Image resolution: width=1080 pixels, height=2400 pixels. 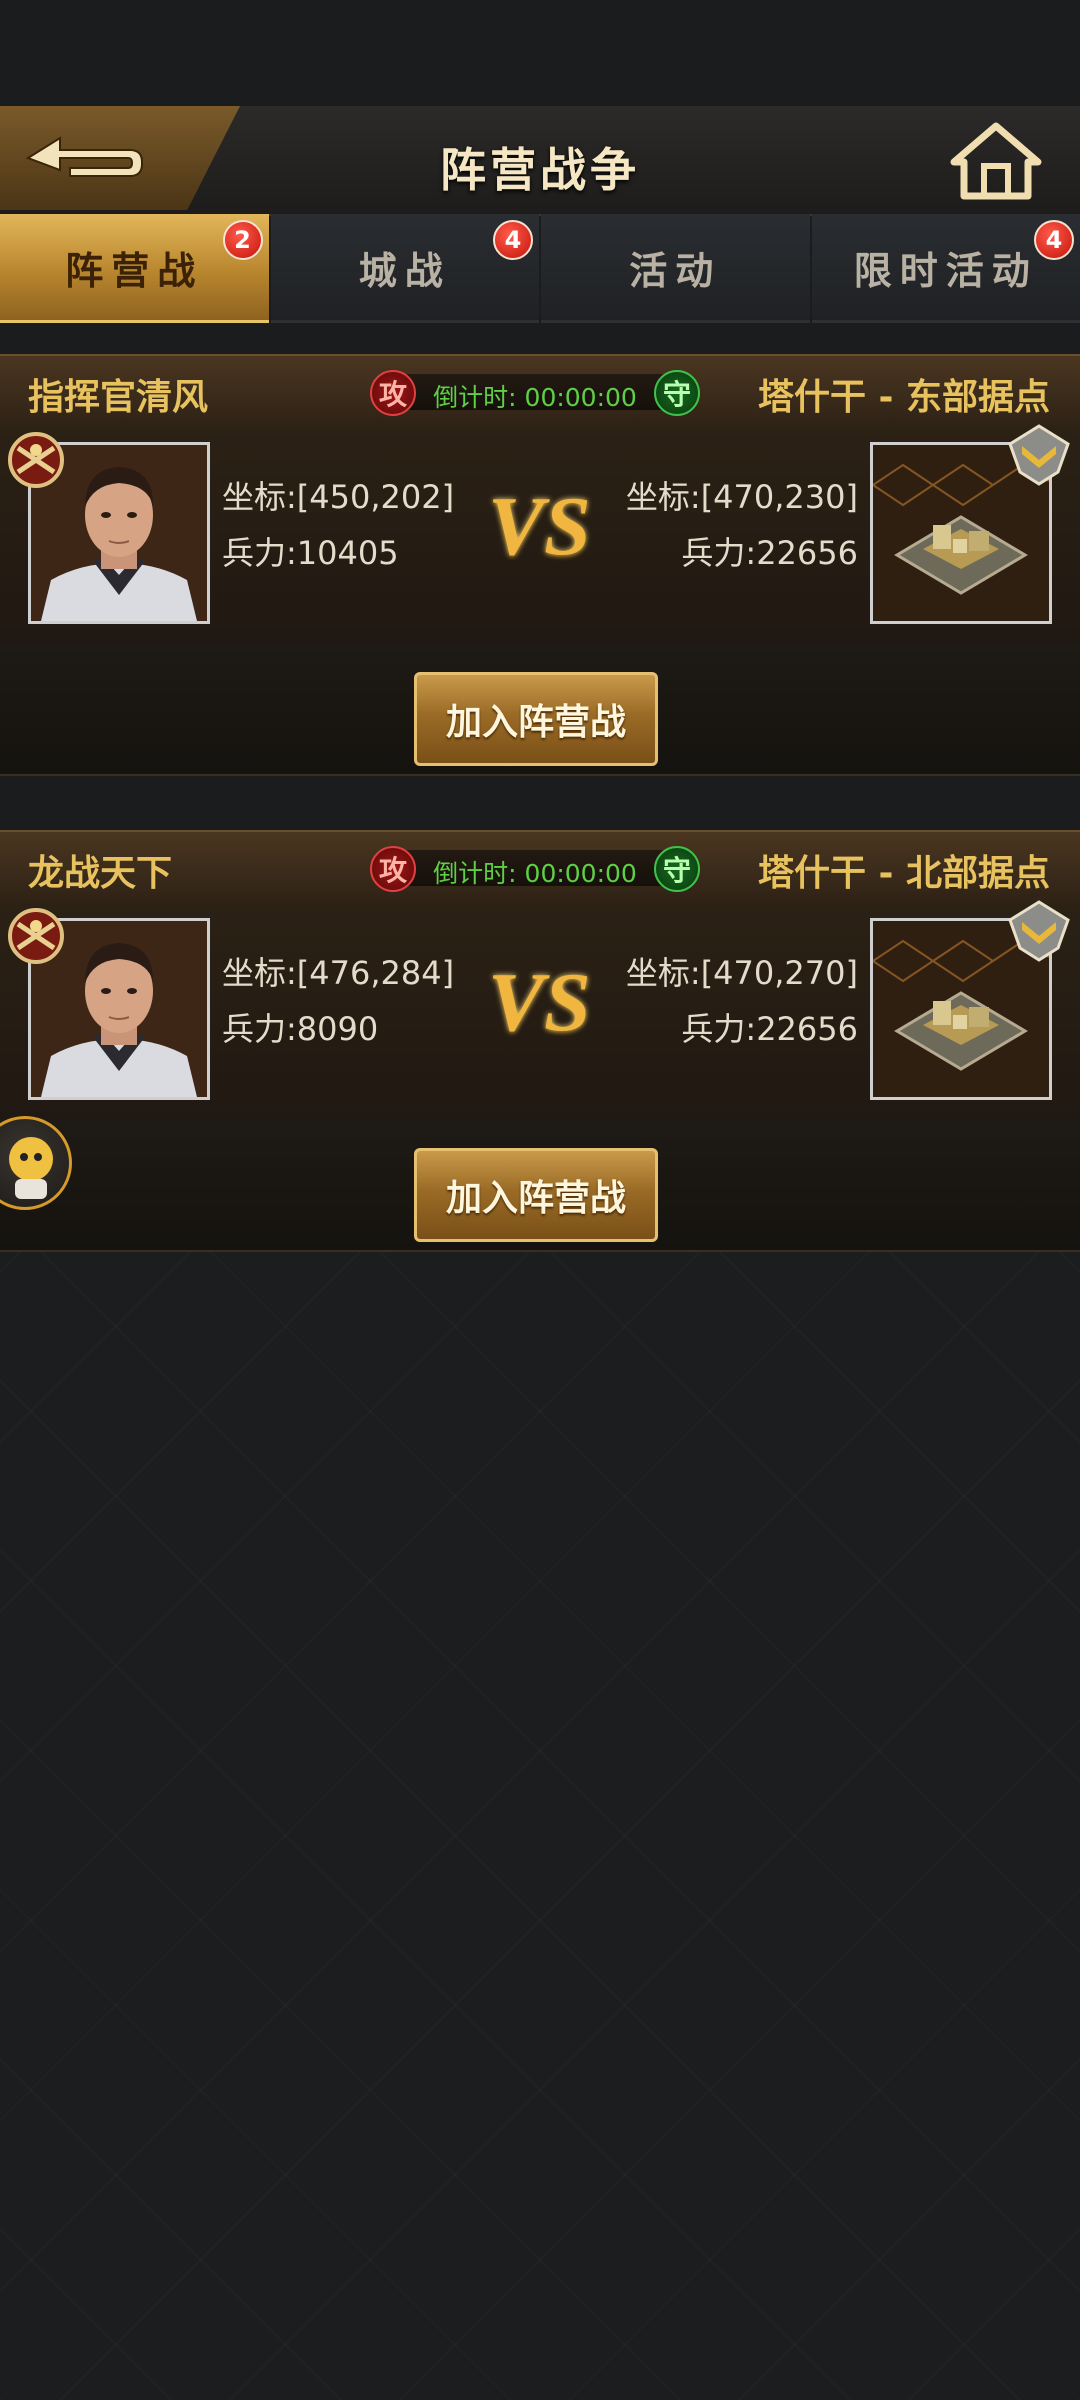 I want to click on tab-label: 活动, so click(x=675, y=270).